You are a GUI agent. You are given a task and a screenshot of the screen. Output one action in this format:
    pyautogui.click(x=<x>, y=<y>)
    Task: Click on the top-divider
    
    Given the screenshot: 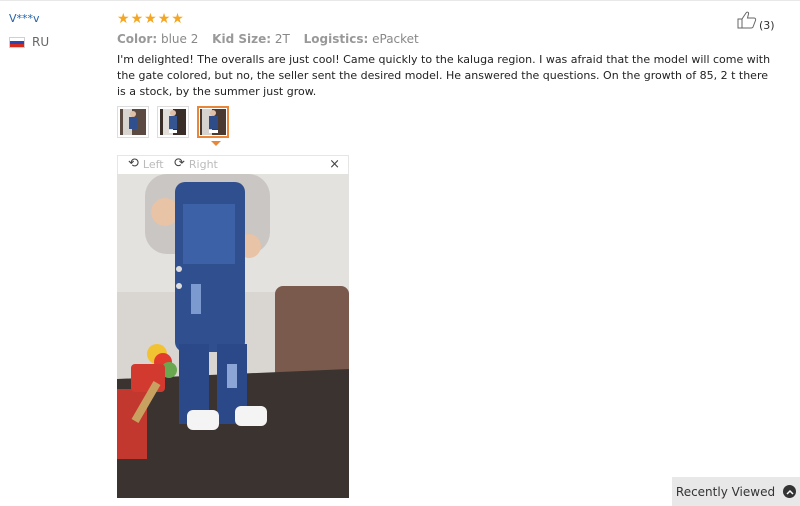 What is the action you would take?
    pyautogui.click(x=400, y=0)
    